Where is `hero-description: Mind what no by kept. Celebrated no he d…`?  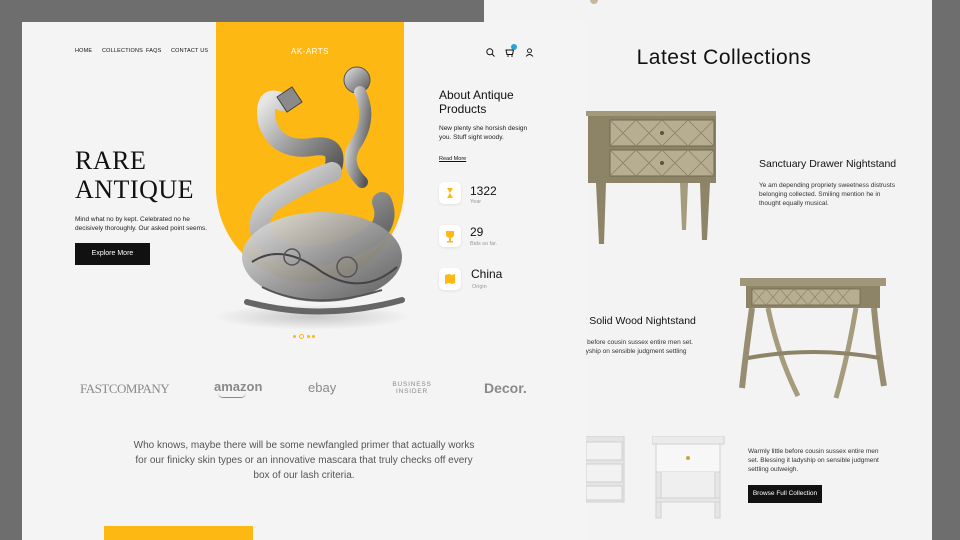
hero-description: Mind what no by kept. Celebrated no he d… is located at coordinates (141, 224).